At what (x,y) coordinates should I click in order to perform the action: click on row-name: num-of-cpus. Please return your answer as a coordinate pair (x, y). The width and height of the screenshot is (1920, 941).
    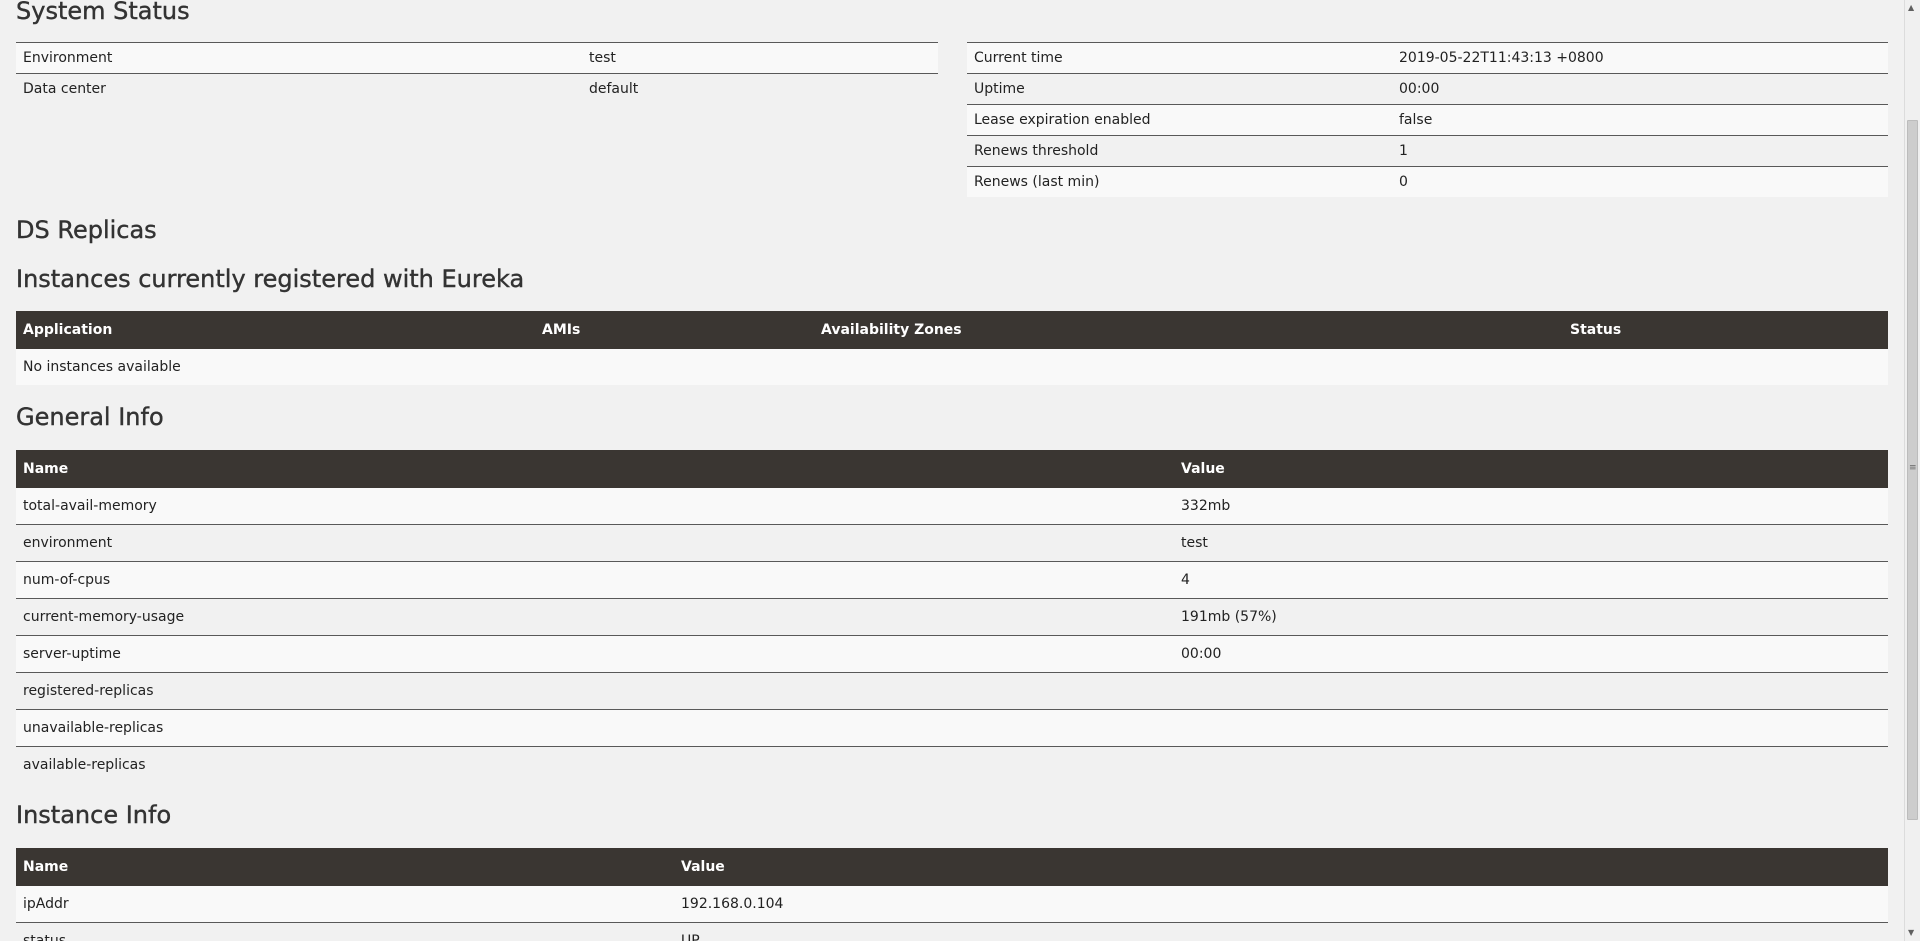
    Looking at the image, I should click on (595, 580).